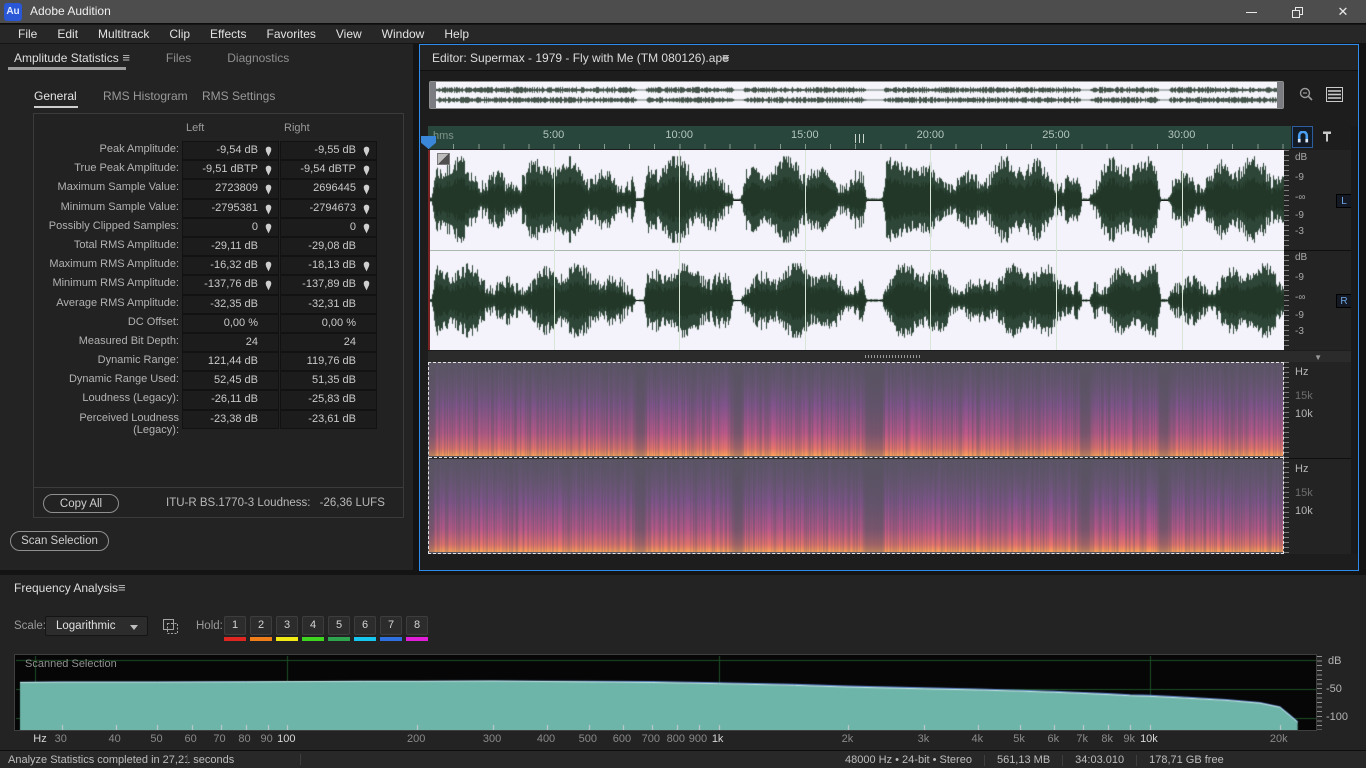 This screenshot has width=1366, height=768. I want to click on close-button: ✕, so click(1343, 12).